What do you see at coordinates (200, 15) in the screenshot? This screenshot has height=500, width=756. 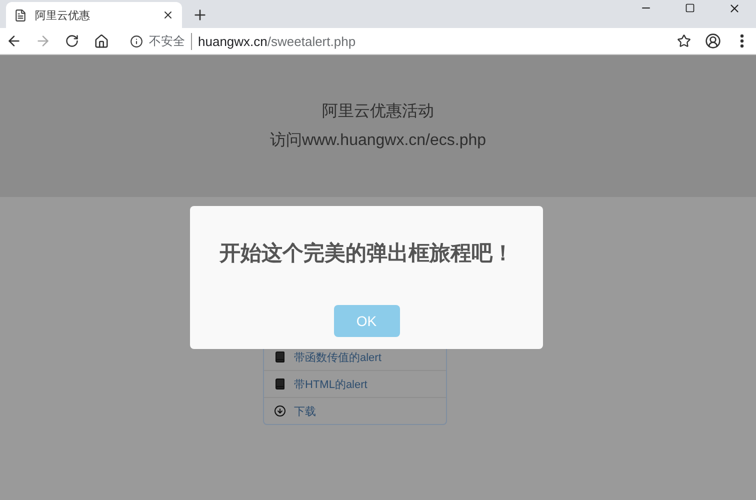 I see `plus-icon` at bounding box center [200, 15].